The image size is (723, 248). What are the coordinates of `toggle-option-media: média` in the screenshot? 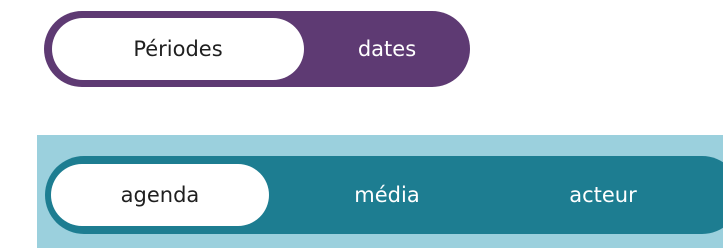 It's located at (387, 195).